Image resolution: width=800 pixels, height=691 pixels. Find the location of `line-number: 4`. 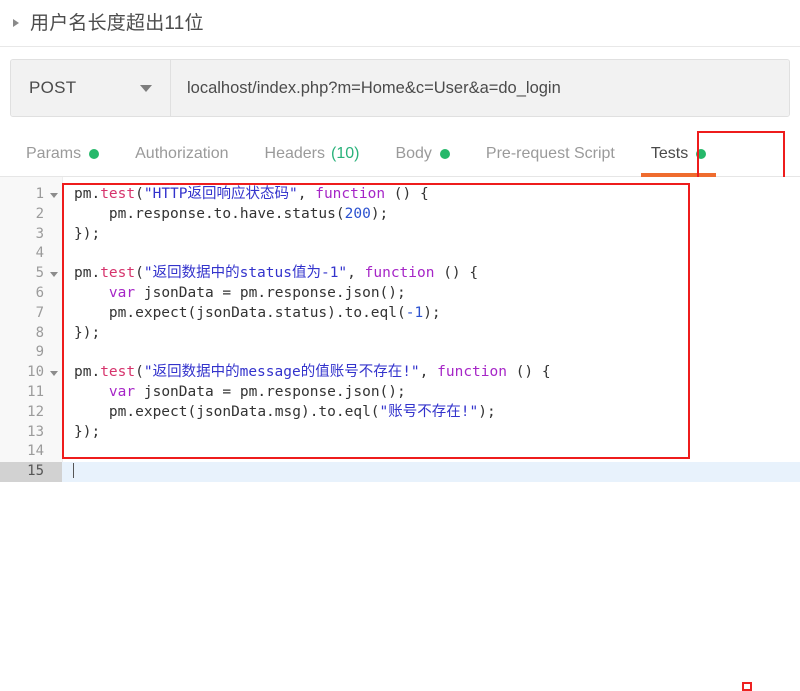

line-number: 4 is located at coordinates (39, 253).